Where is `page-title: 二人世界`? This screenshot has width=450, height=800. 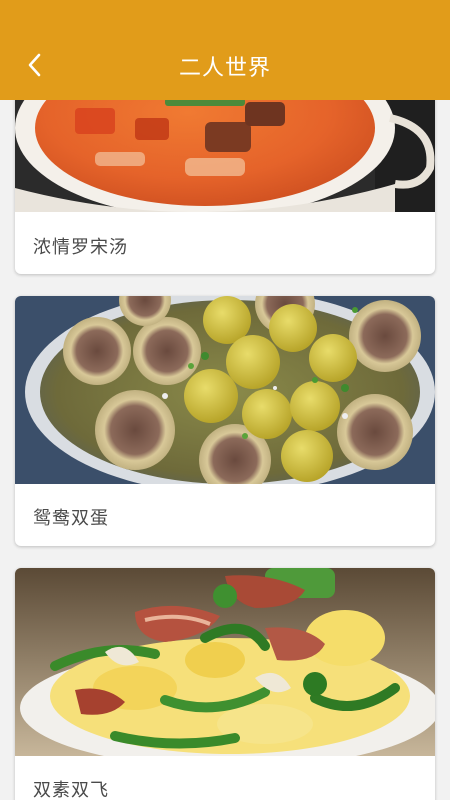
page-title: 二人世界 is located at coordinates (224, 68).